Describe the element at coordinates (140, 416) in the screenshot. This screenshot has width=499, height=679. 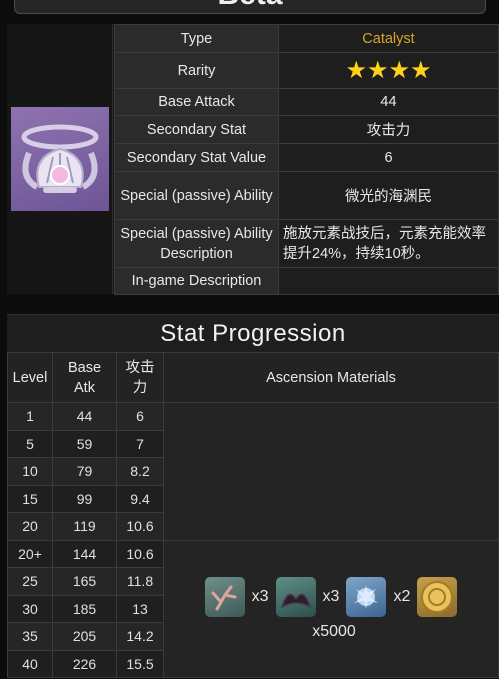
I see `cell-stat: 6` at that location.